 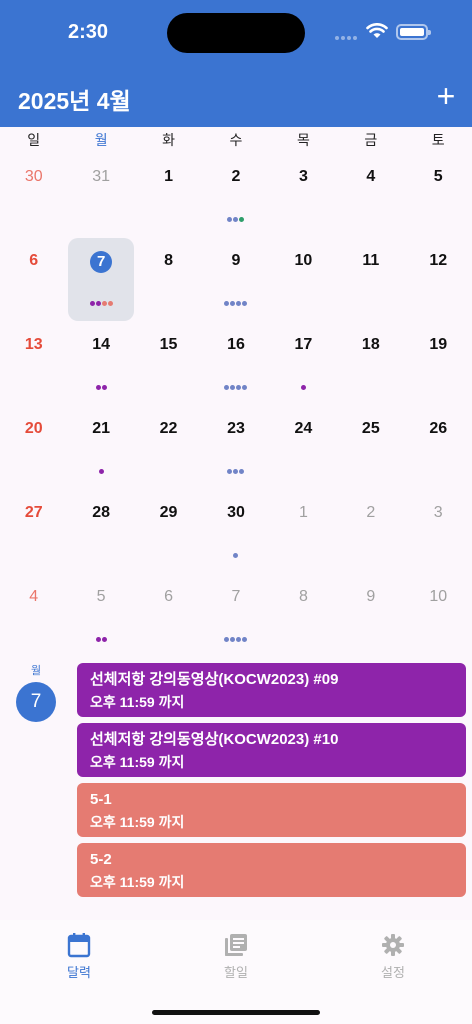 What do you see at coordinates (101, 596) in the screenshot?
I see `day-number: 5` at bounding box center [101, 596].